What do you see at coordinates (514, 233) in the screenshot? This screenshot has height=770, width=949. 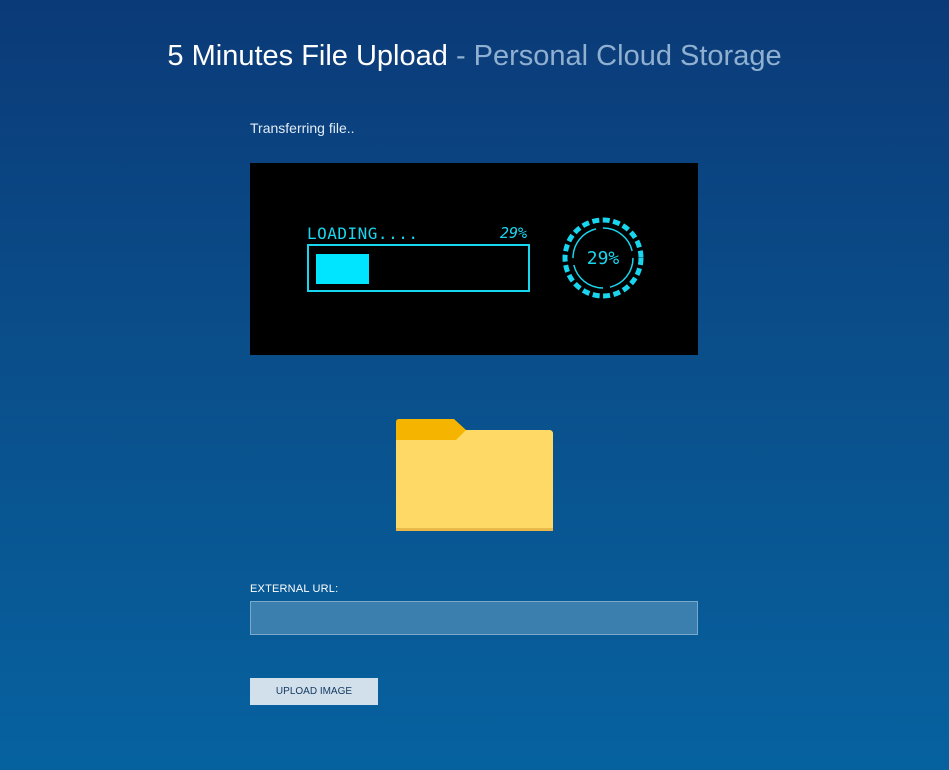 I see `loading-percent-label: 29%` at bounding box center [514, 233].